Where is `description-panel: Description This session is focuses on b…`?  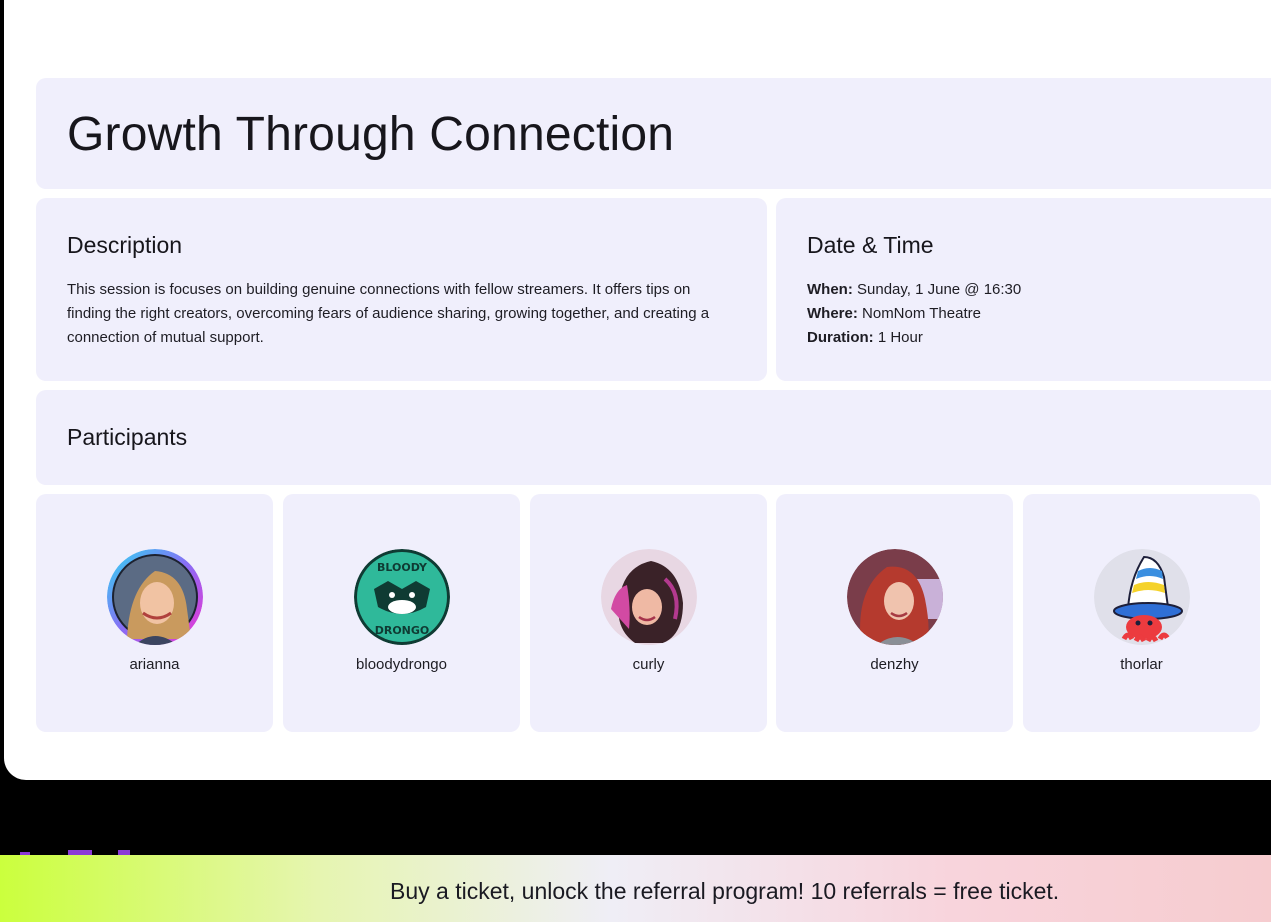
description-panel: Description This session is focuses on b… is located at coordinates (401, 289).